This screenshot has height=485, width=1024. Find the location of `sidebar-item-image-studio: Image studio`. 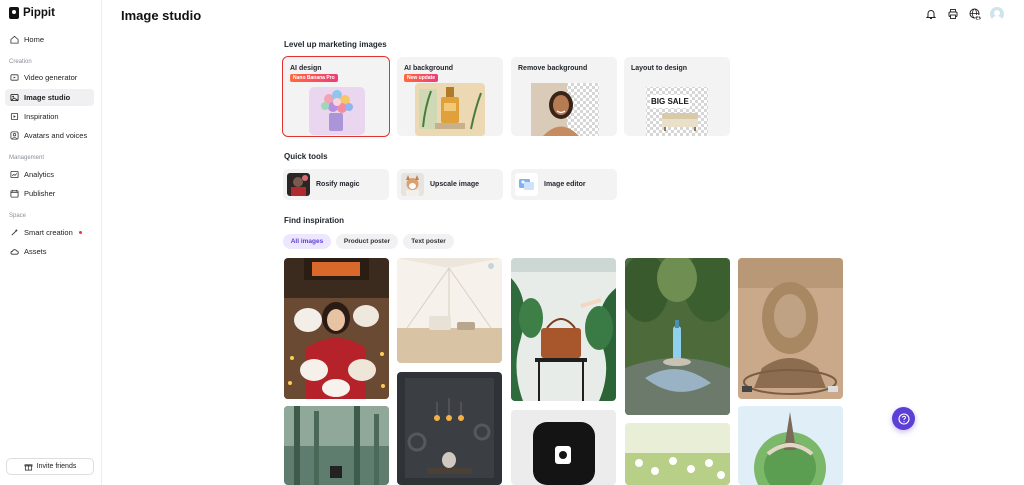

sidebar-item-image-studio: Image studio is located at coordinates (49, 97).